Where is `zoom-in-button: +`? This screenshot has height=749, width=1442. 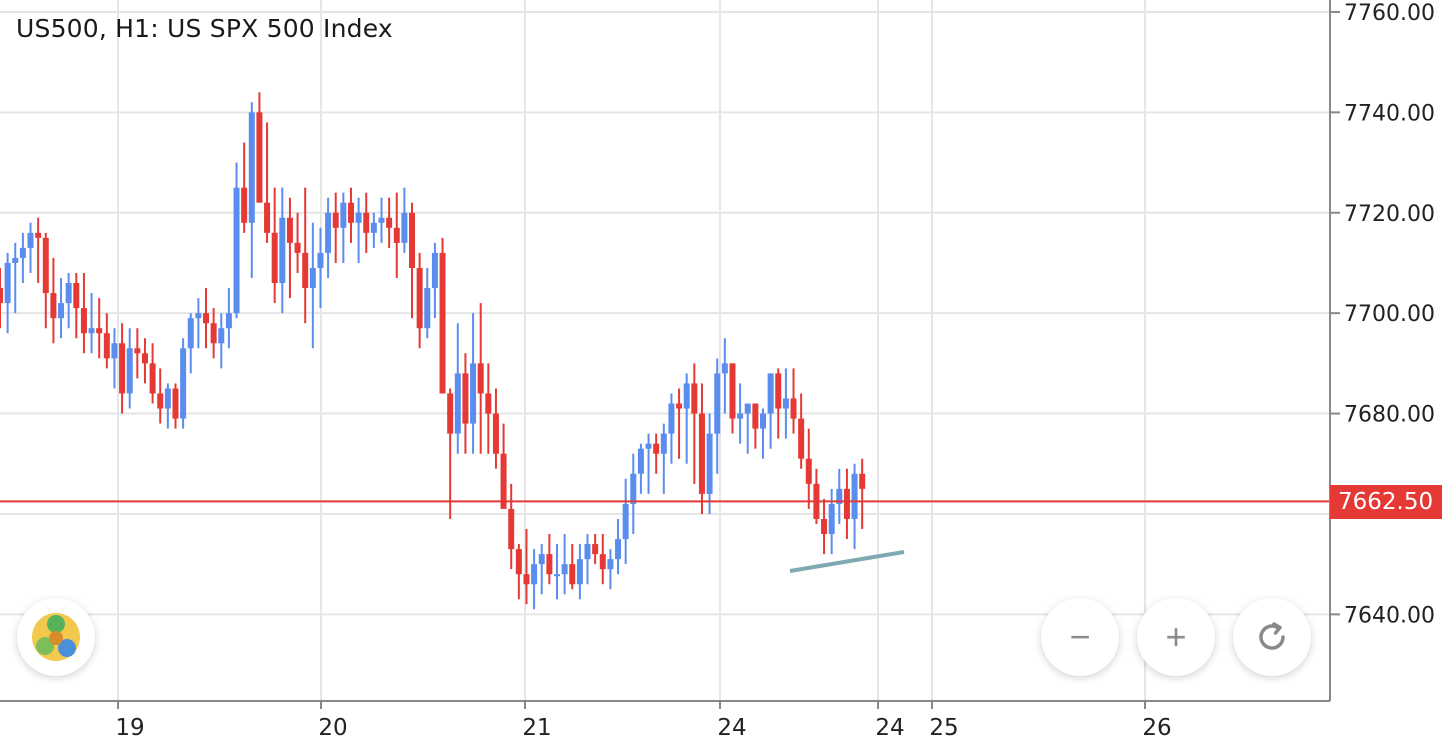
zoom-in-button: + is located at coordinates (1176, 637).